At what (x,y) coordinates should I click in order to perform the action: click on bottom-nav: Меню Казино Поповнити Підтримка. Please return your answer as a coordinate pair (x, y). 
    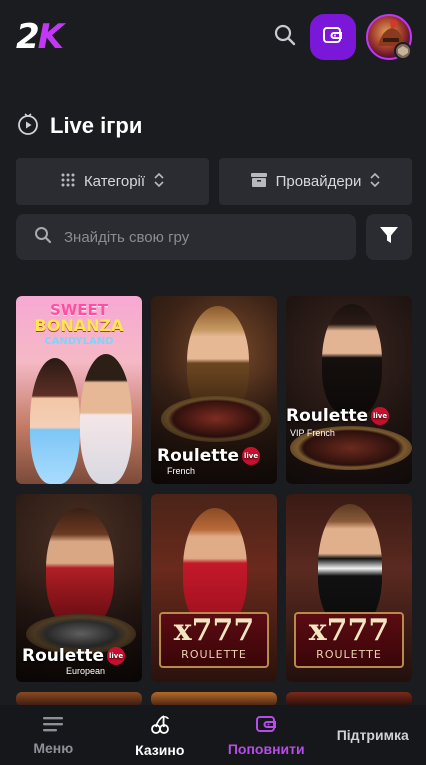
    Looking at the image, I should click on (213, 735).